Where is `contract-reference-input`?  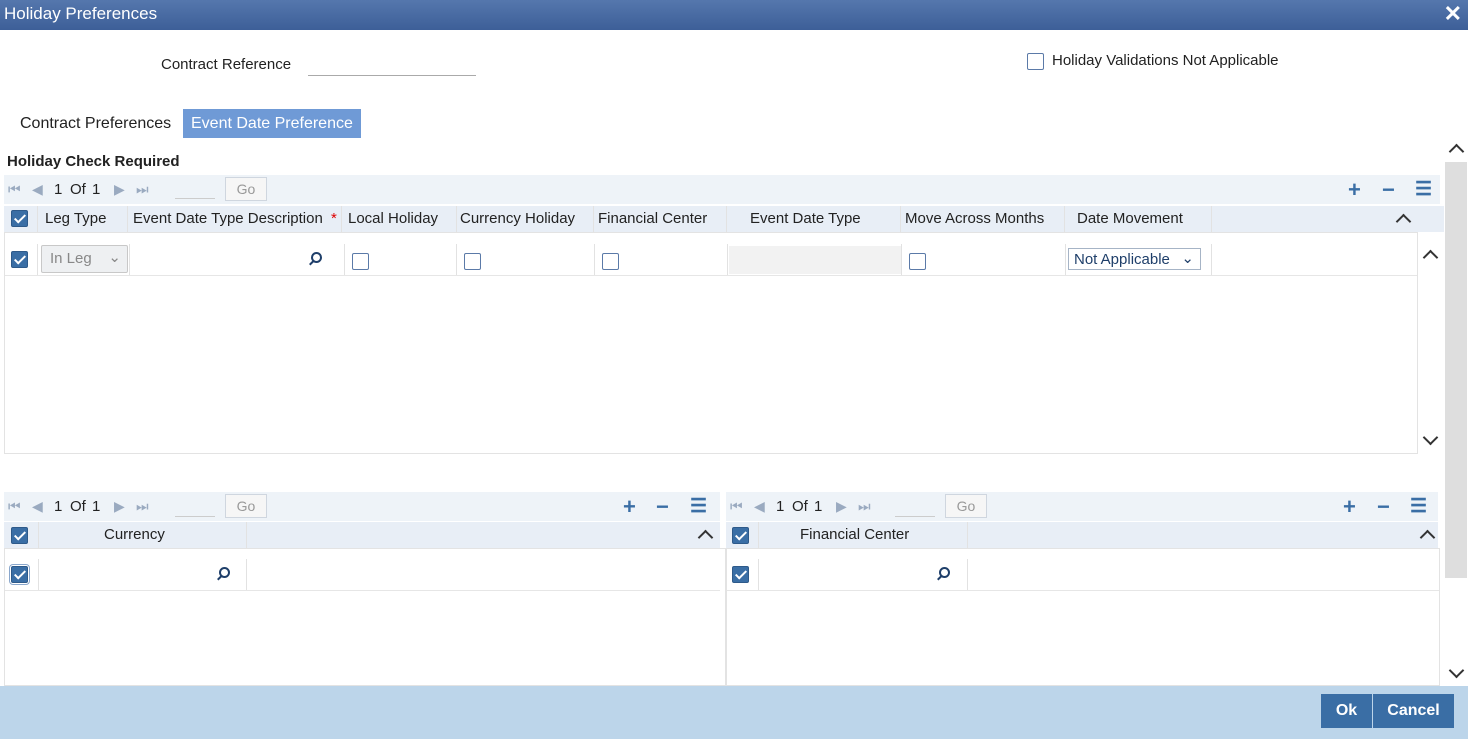 contract-reference-input is located at coordinates (392, 67).